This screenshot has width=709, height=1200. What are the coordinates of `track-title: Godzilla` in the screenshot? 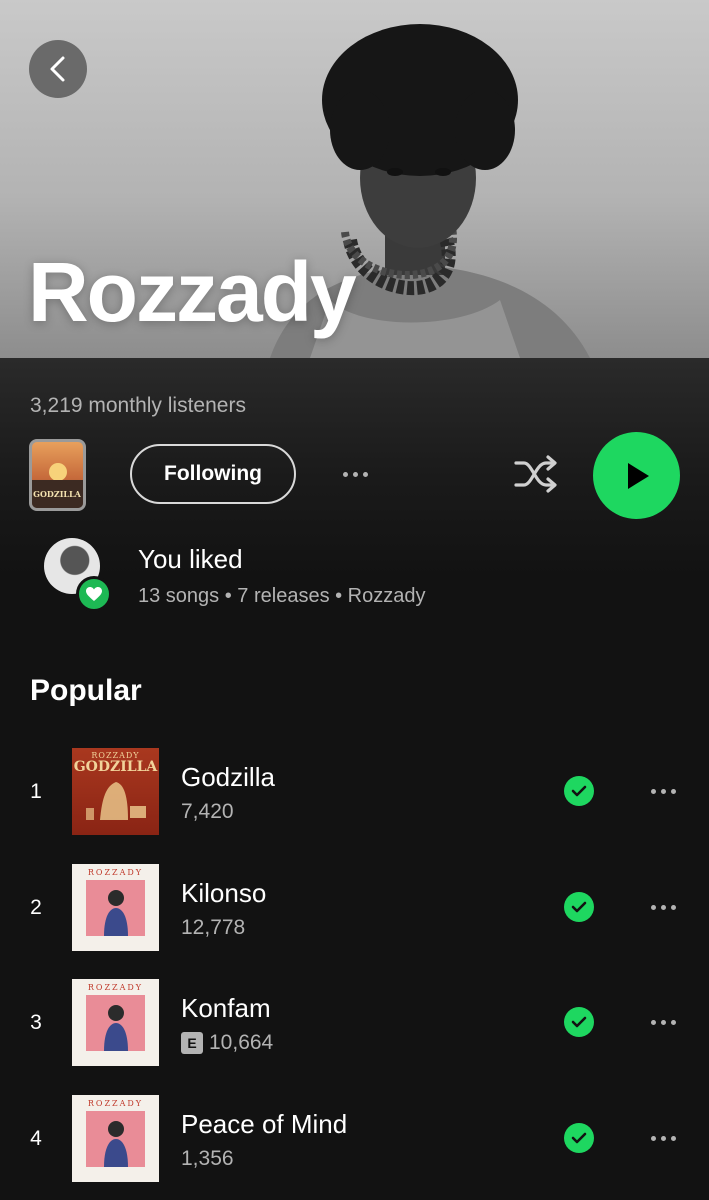 It's located at (228, 777).